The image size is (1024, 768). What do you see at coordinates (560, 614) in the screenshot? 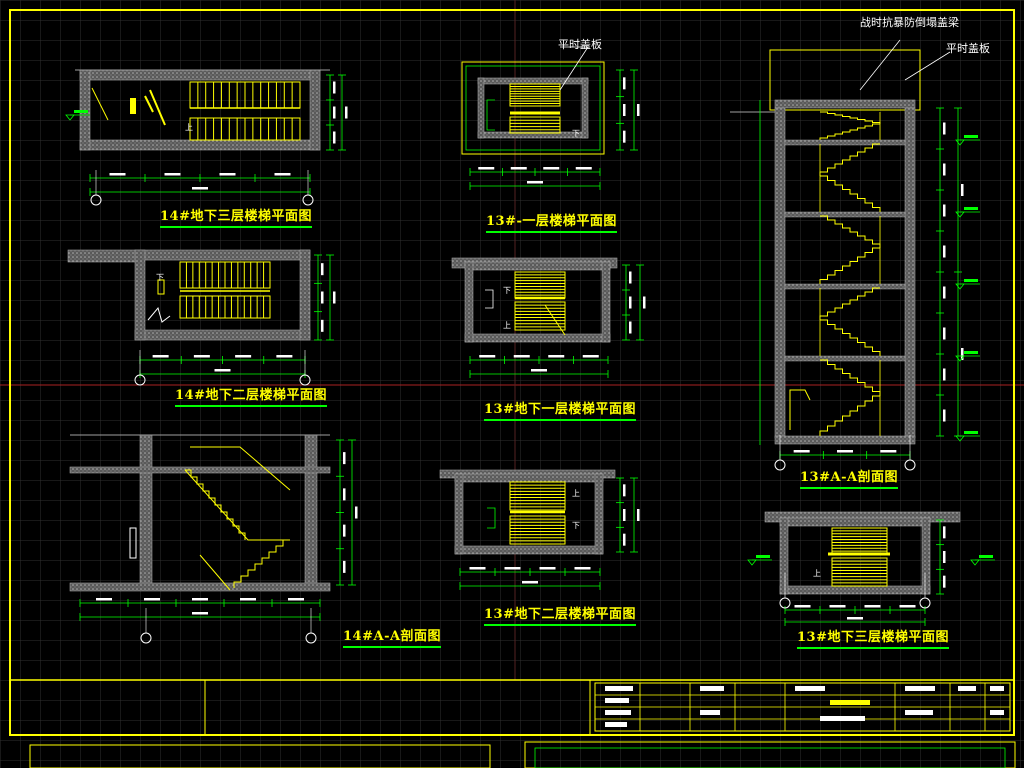
I see `drawing-title-13-b2: 13#地下二层楼梯平面图` at bounding box center [560, 614].